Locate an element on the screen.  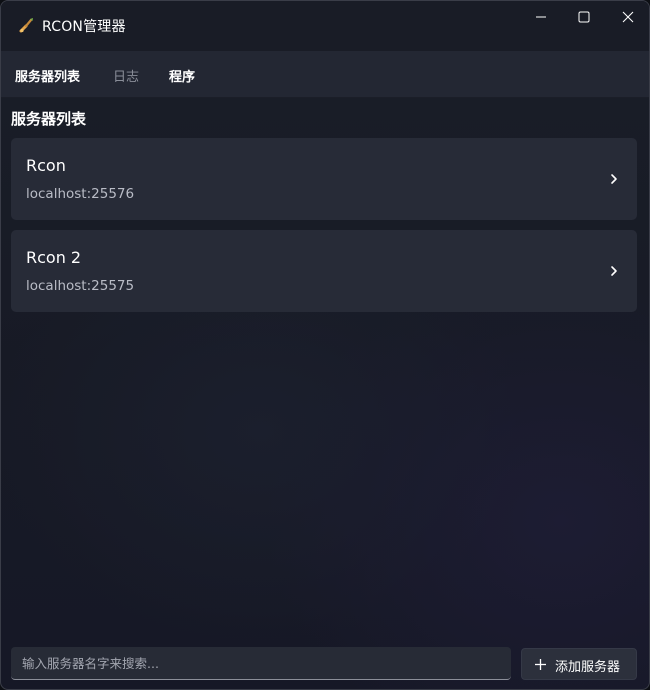
maximize-icon is located at coordinates (584, 17).